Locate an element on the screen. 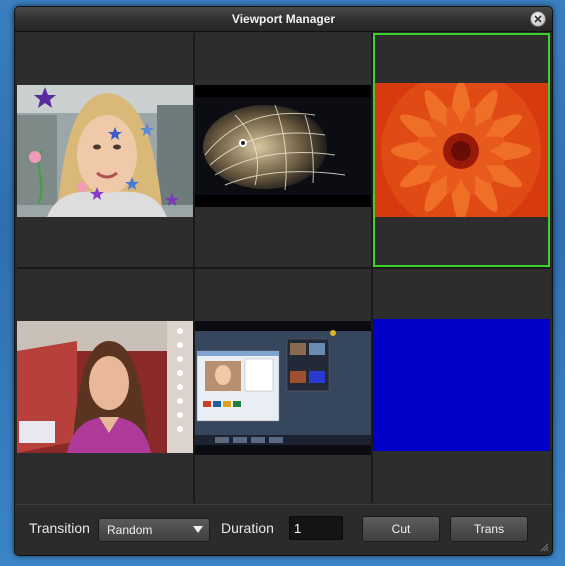  duration-input is located at coordinates (316, 528).